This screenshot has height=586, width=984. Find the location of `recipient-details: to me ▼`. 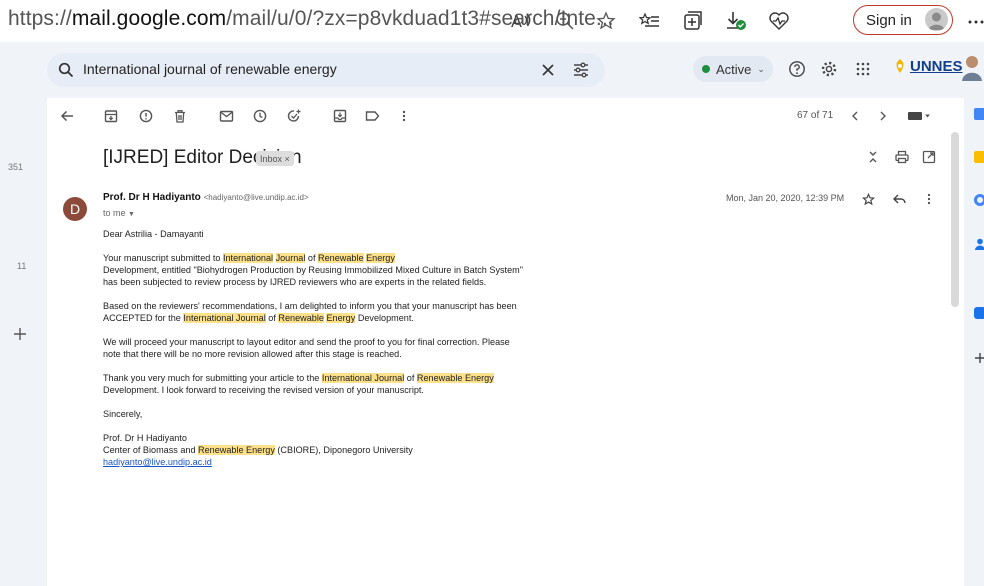

recipient-details: to me ▼ is located at coordinates (119, 213).